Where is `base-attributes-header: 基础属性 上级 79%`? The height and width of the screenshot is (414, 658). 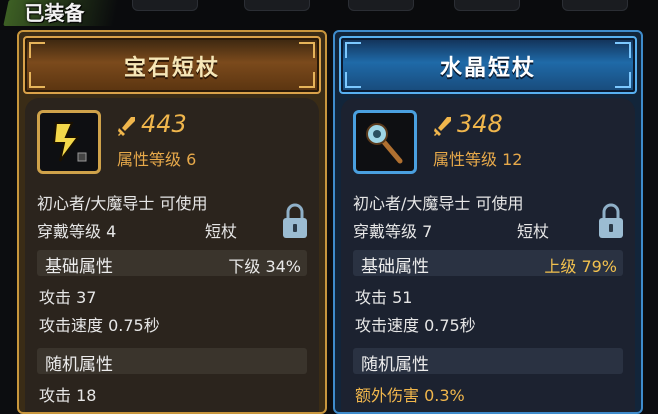 base-attributes-header: 基础属性 上级 79% is located at coordinates (488, 263).